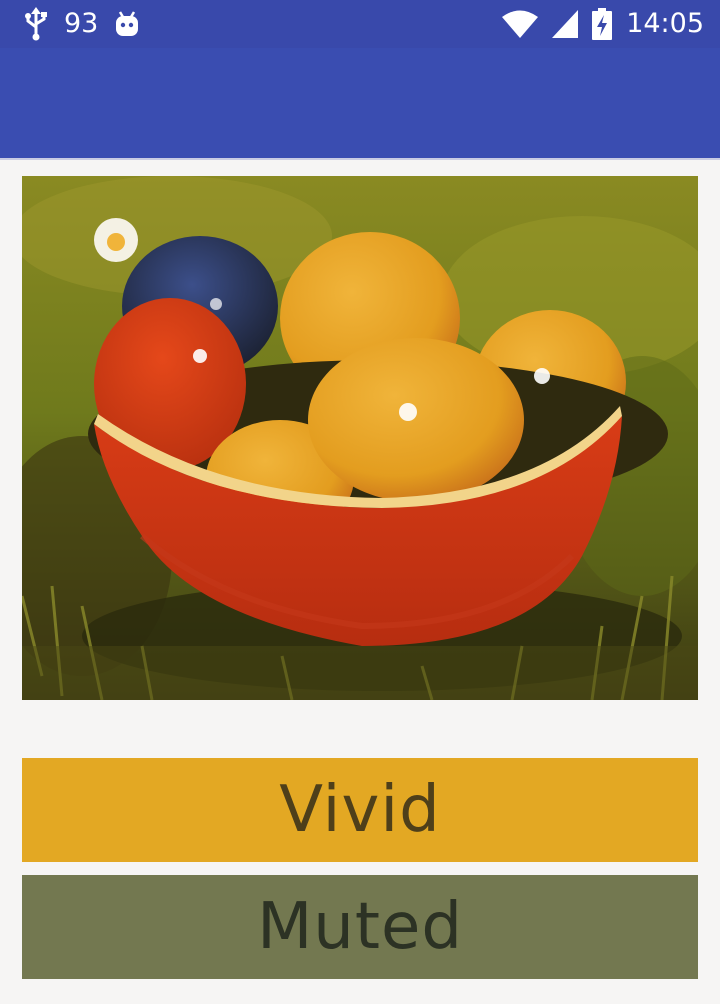  I want to click on notification-count: 93, so click(81, 23).